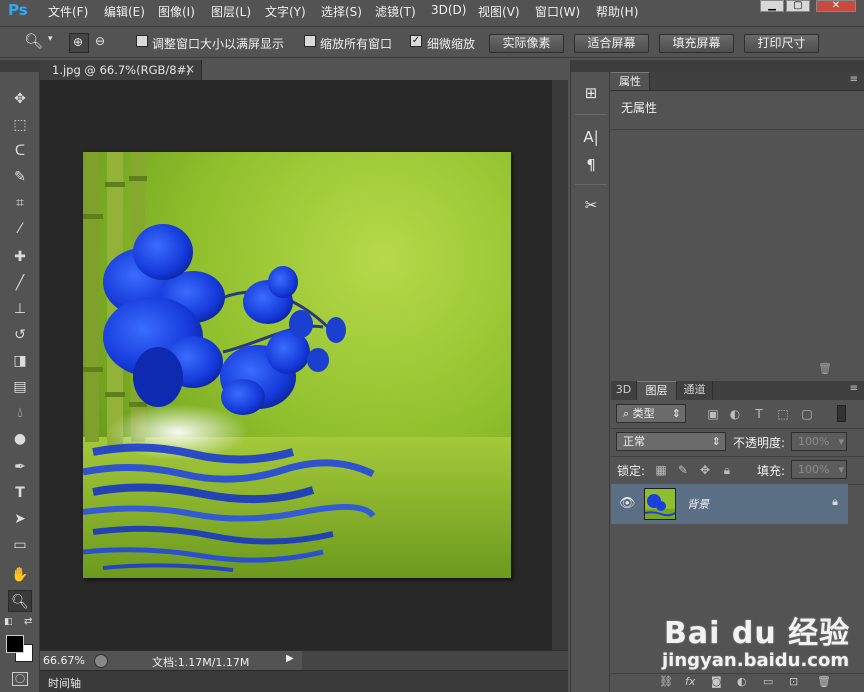 Image resolution: width=864 pixels, height=692 pixels. I want to click on document-tab-title: 1.jpg @ 66.7%(RGB/8#), so click(121, 70).